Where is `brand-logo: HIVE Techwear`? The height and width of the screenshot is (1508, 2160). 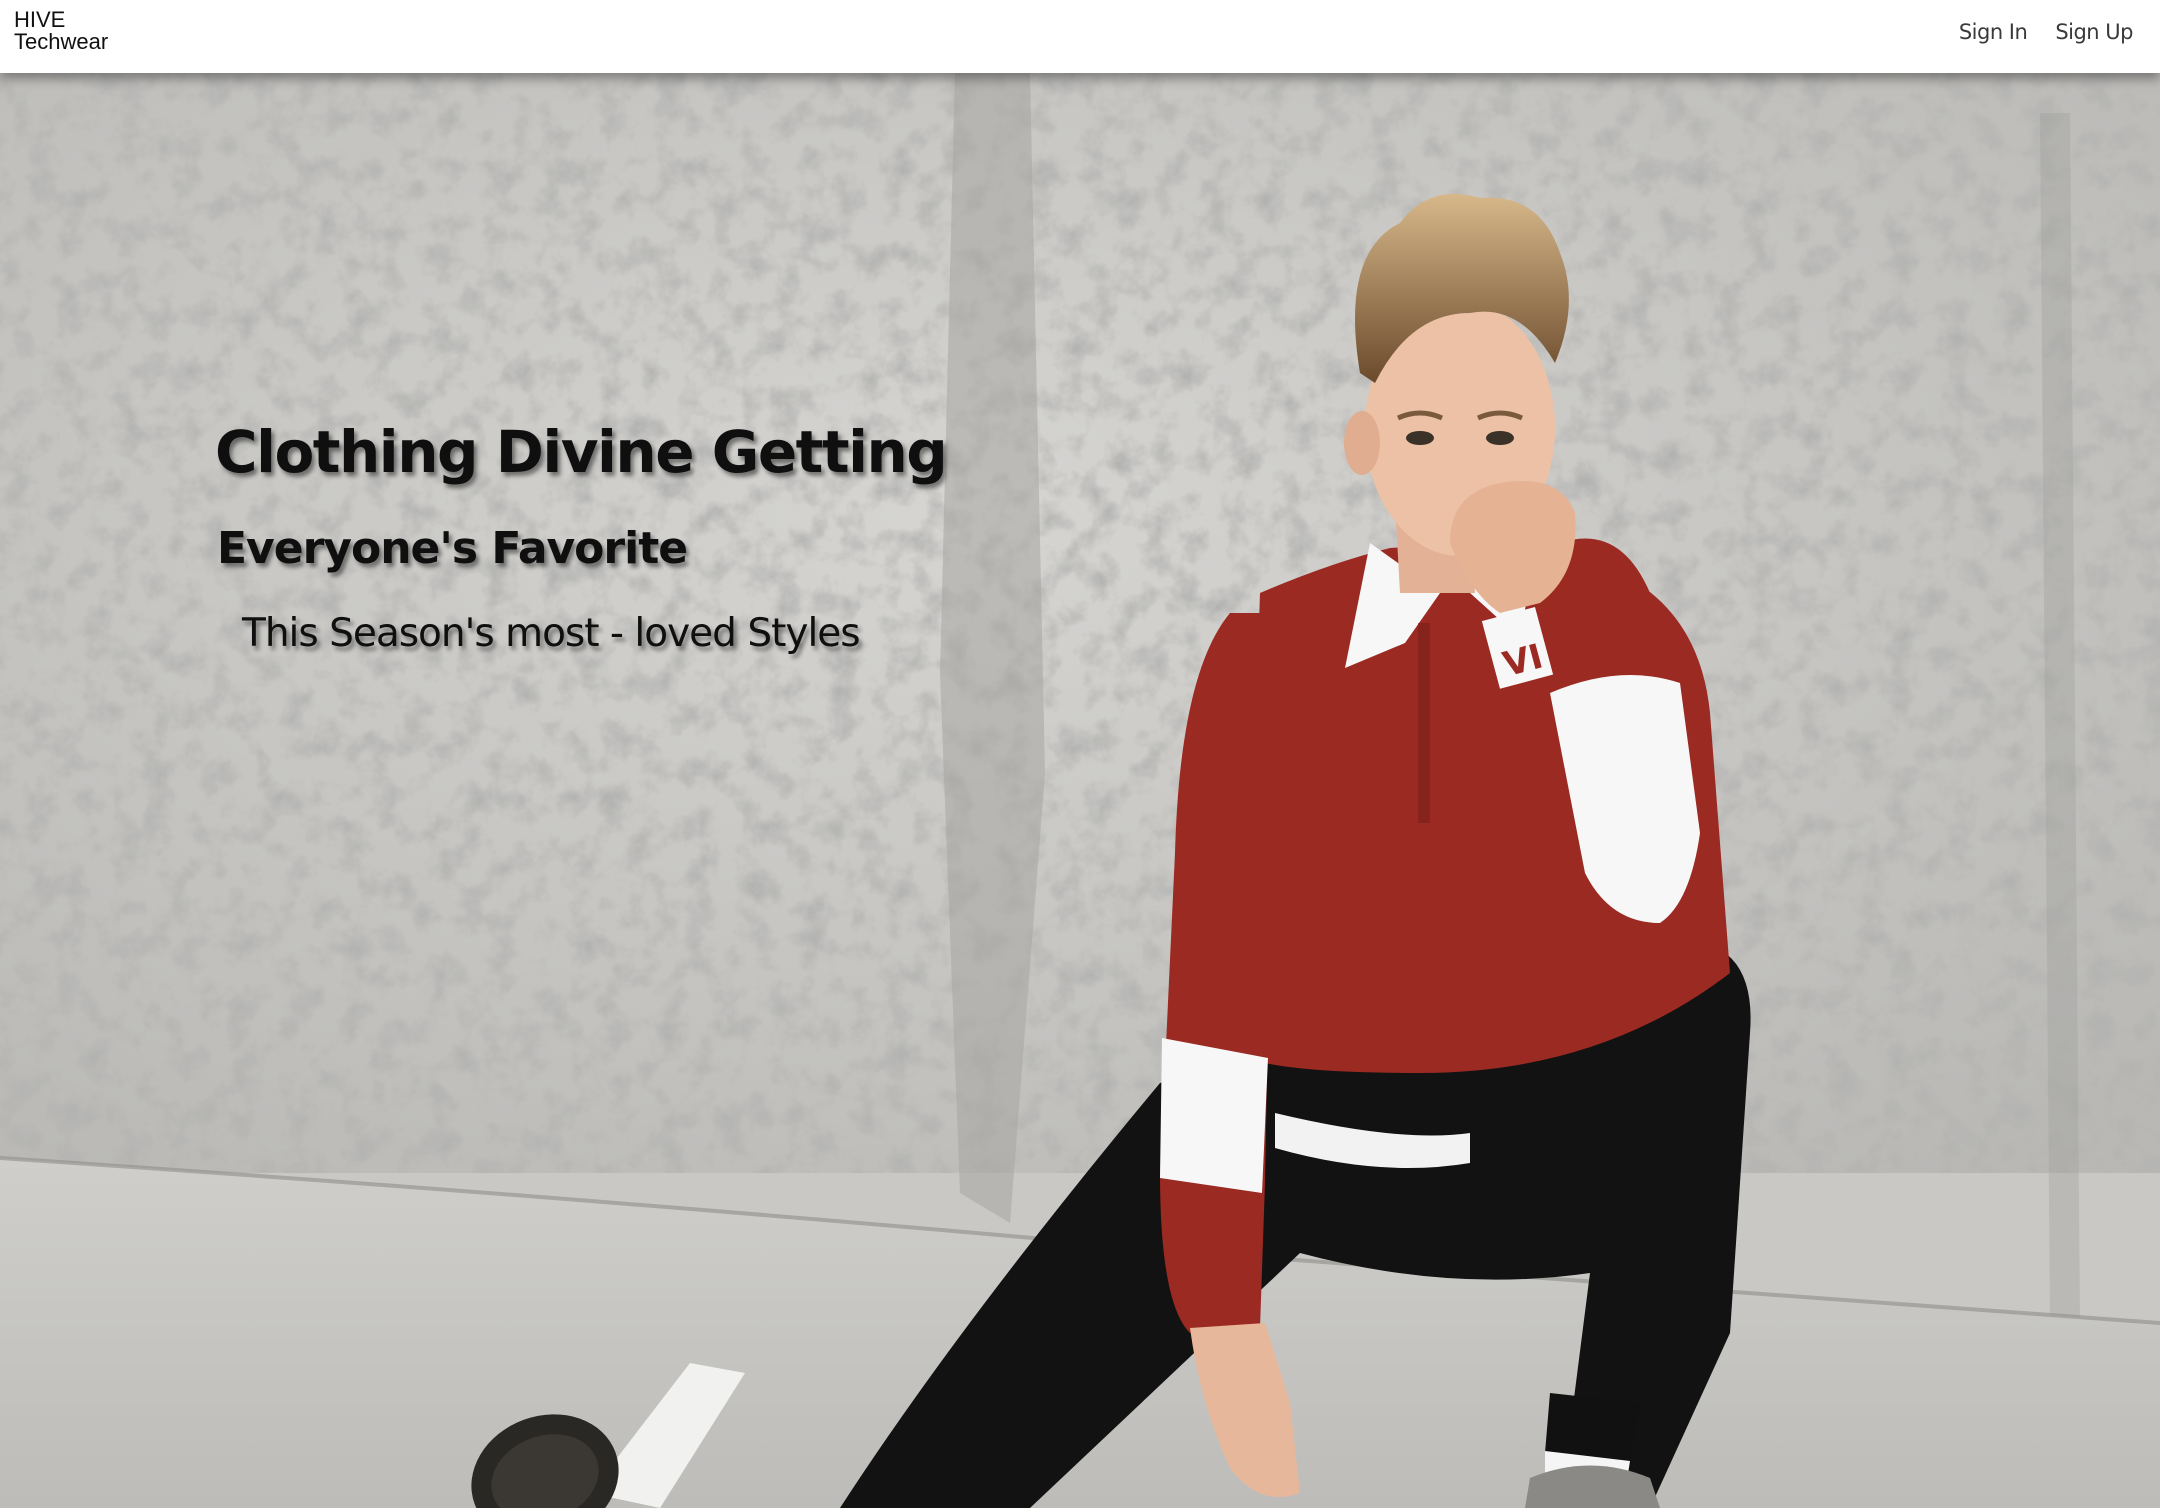 brand-logo: HIVE Techwear is located at coordinates (61, 31).